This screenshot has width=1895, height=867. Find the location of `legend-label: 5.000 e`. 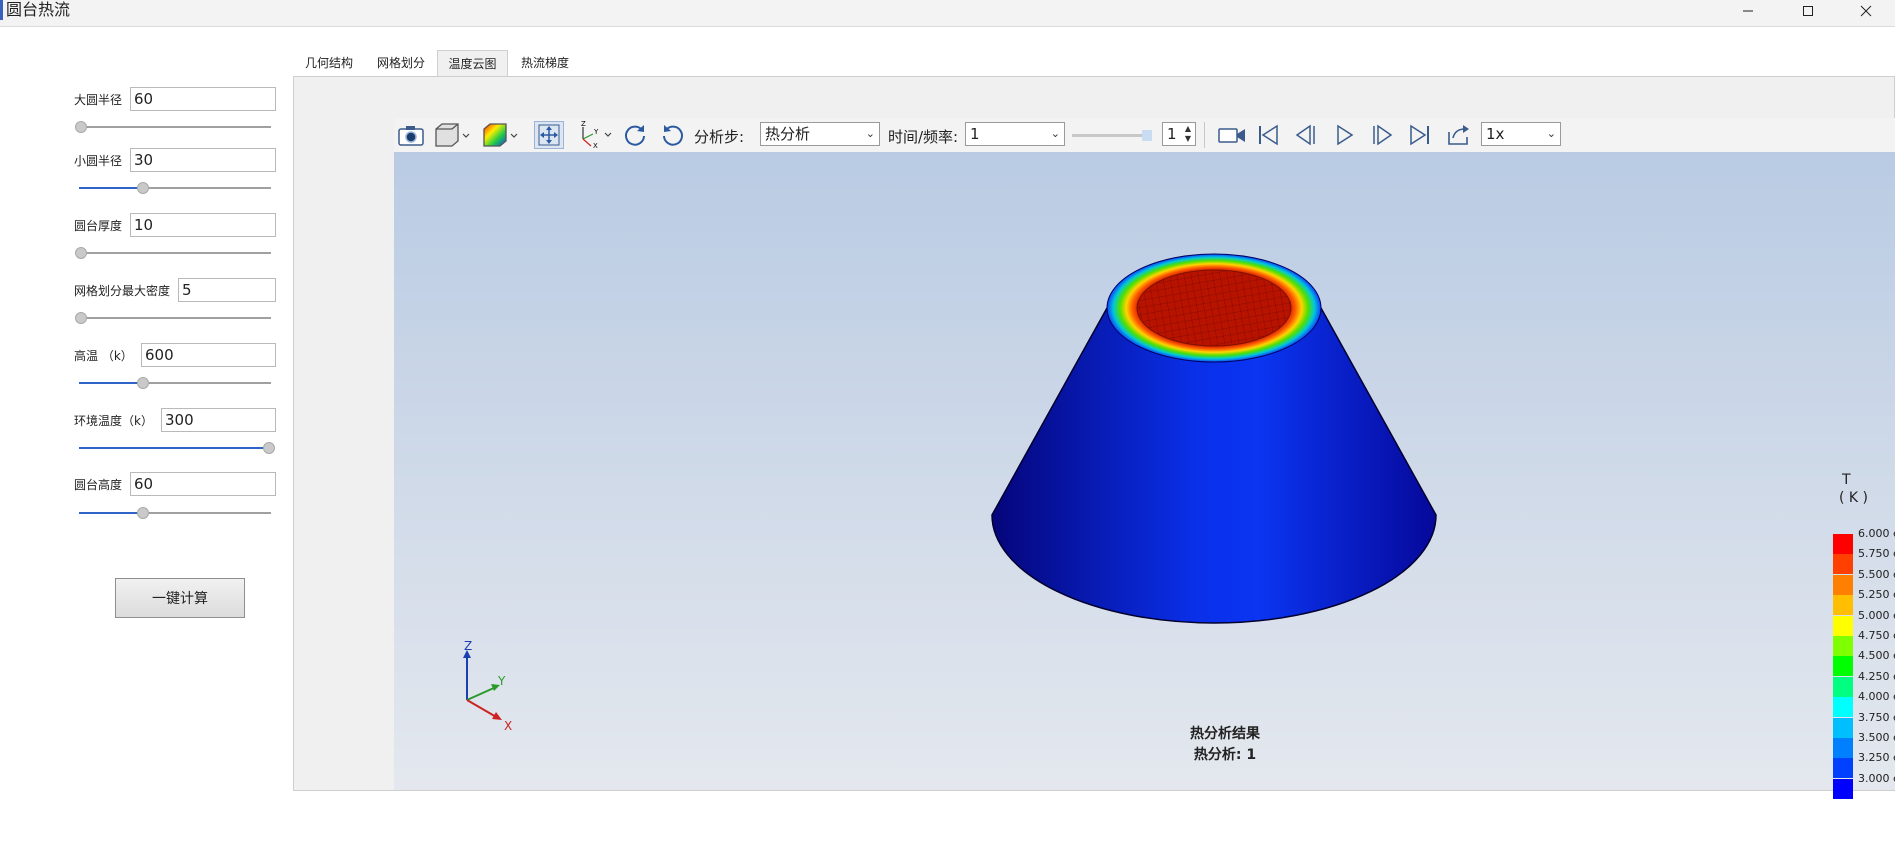

legend-label: 5.000 e is located at coordinates (1876, 615).